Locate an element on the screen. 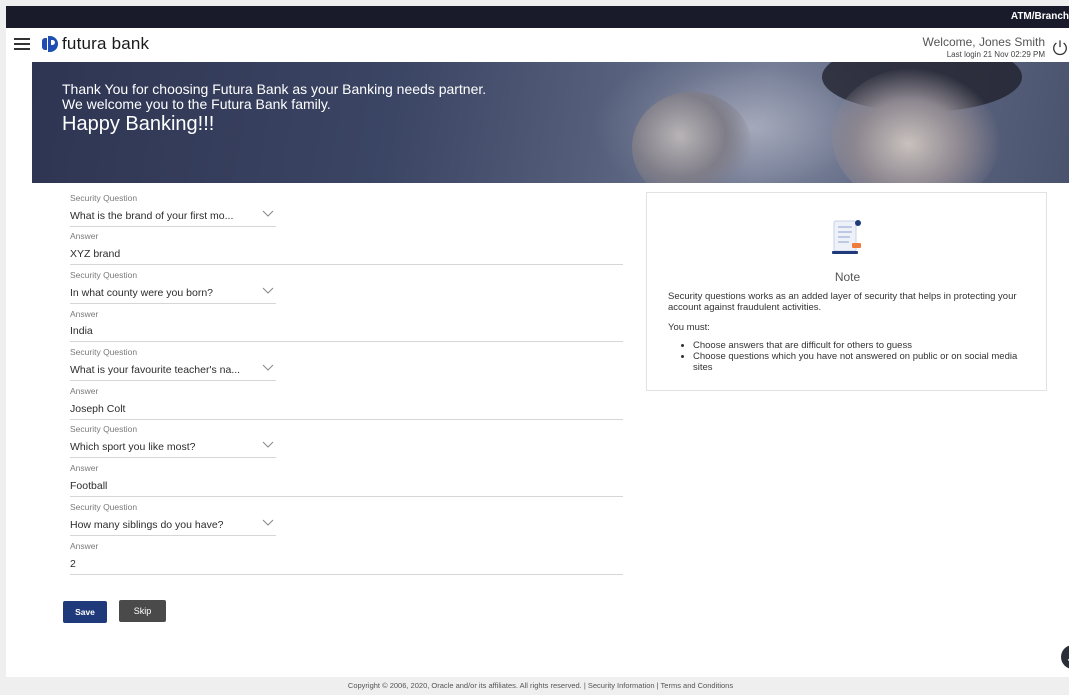 The height and width of the screenshot is (695, 1069). answer-1-value: XYZ brand is located at coordinates (95, 254).